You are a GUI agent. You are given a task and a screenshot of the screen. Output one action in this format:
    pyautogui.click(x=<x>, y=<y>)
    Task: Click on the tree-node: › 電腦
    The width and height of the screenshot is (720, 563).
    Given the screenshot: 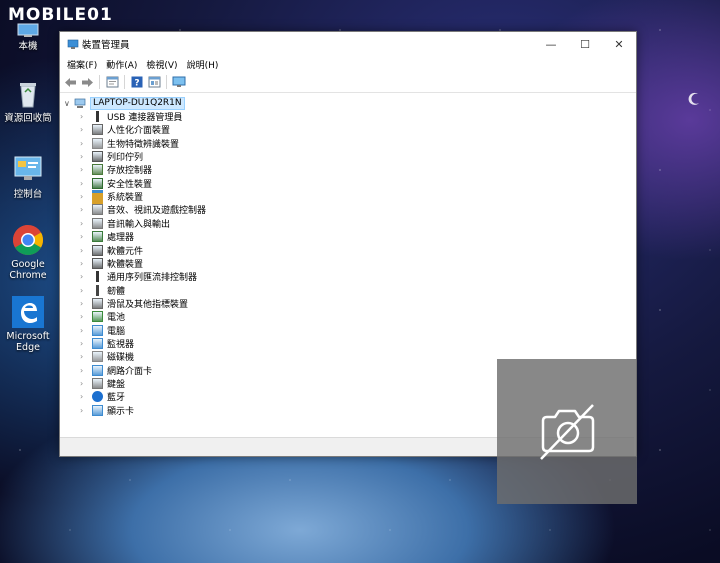 What is the action you would take?
    pyautogui.click(x=102, y=330)
    